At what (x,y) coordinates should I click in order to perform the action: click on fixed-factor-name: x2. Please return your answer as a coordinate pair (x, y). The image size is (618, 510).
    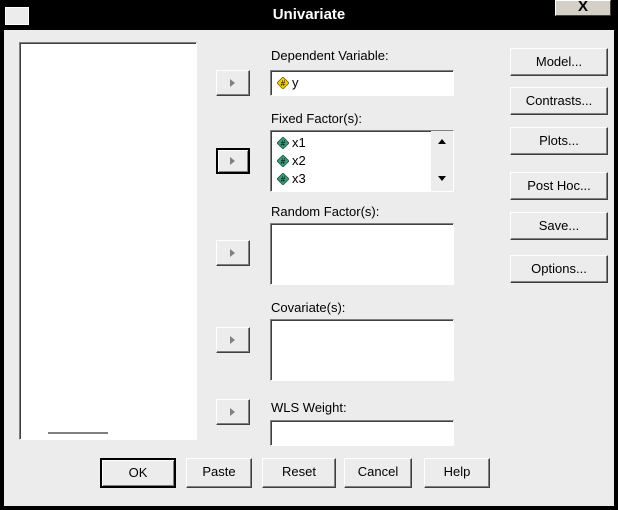
    Looking at the image, I should click on (299, 160).